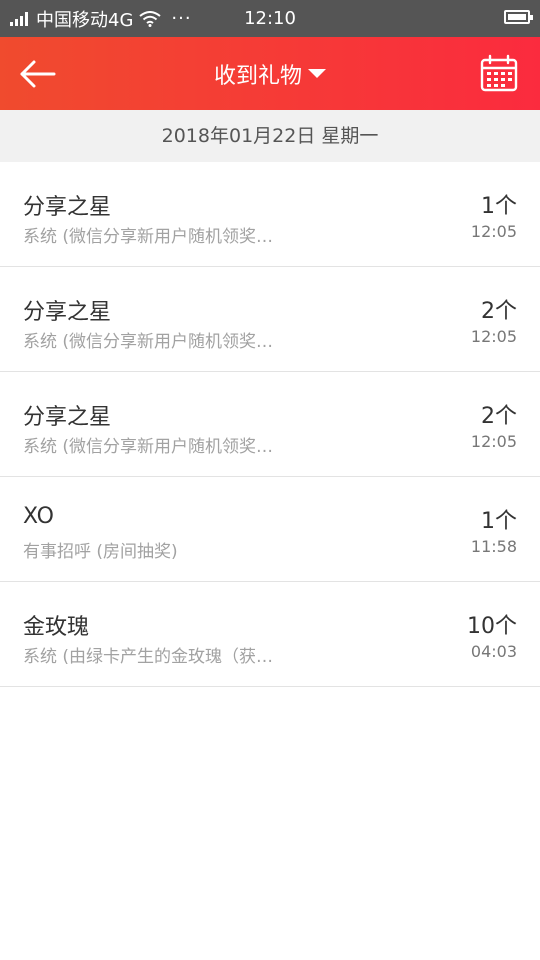 The width and height of the screenshot is (540, 960). What do you see at coordinates (270, 136) in the screenshot?
I see `date-header: 2018年01月22日 星期一` at bounding box center [270, 136].